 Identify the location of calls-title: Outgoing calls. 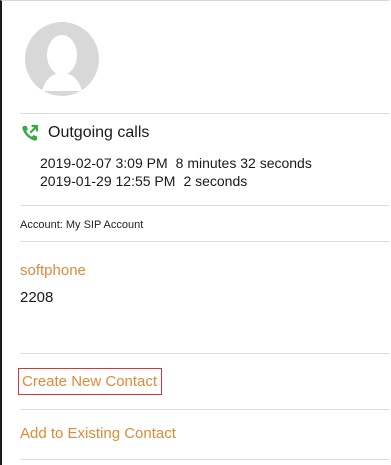
(99, 132).